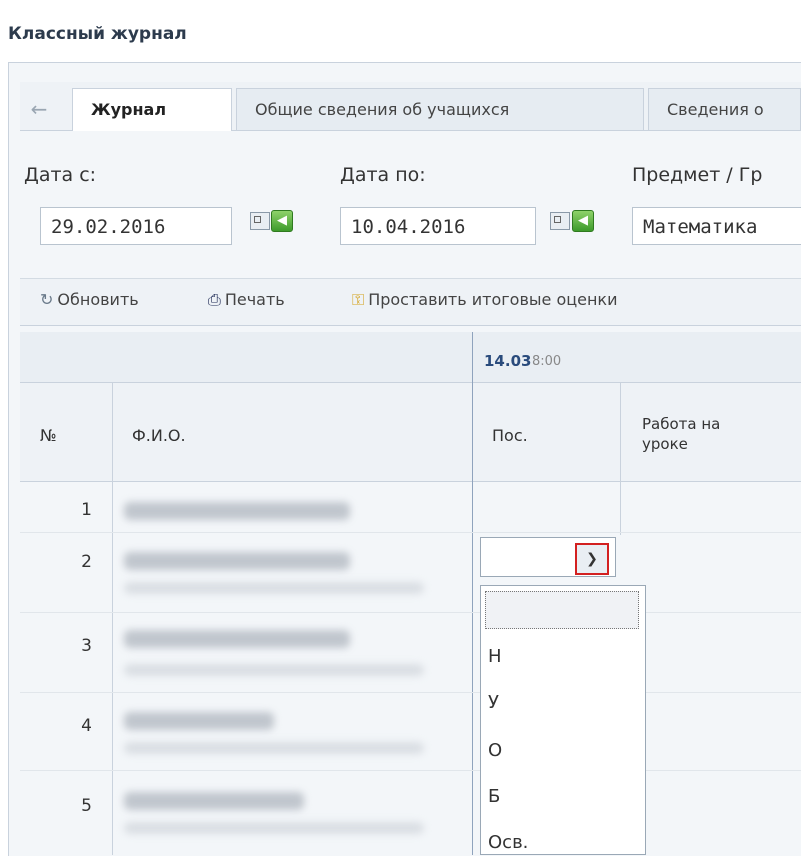 The image size is (801, 856). What do you see at coordinates (98, 299) in the screenshot?
I see `refresh-label: Обновить` at bounding box center [98, 299].